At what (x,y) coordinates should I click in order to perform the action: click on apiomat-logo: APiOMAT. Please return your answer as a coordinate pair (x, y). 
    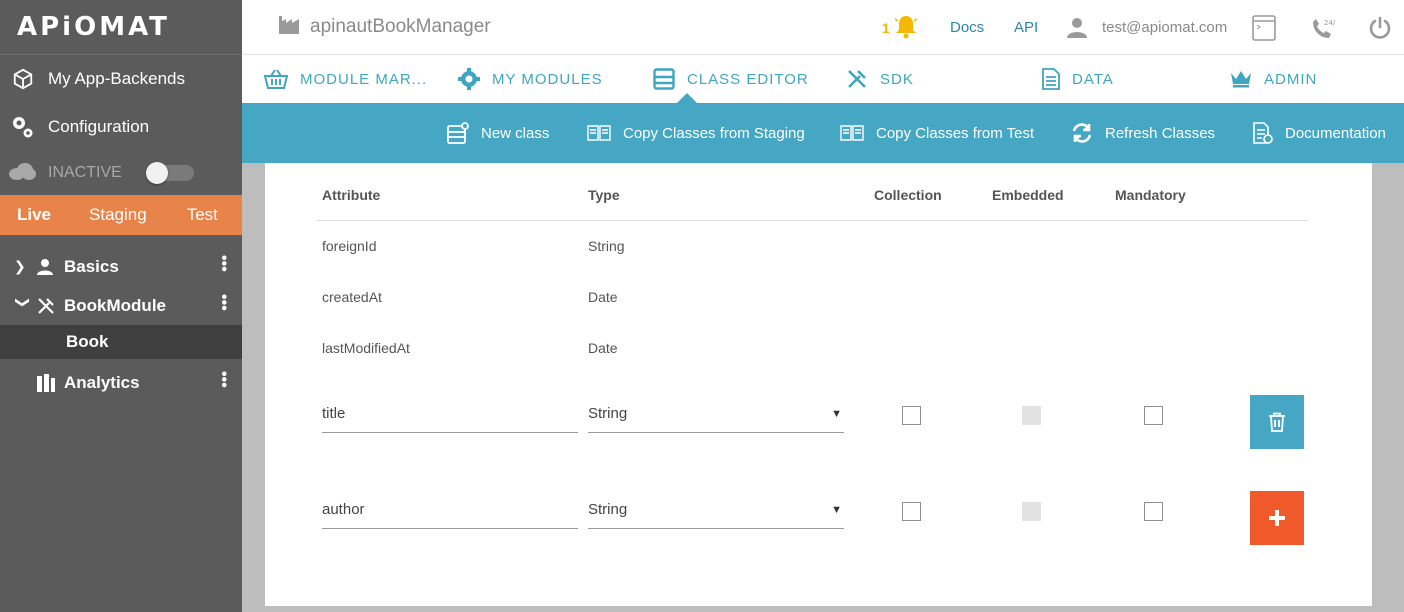
    Looking at the image, I should click on (93, 27).